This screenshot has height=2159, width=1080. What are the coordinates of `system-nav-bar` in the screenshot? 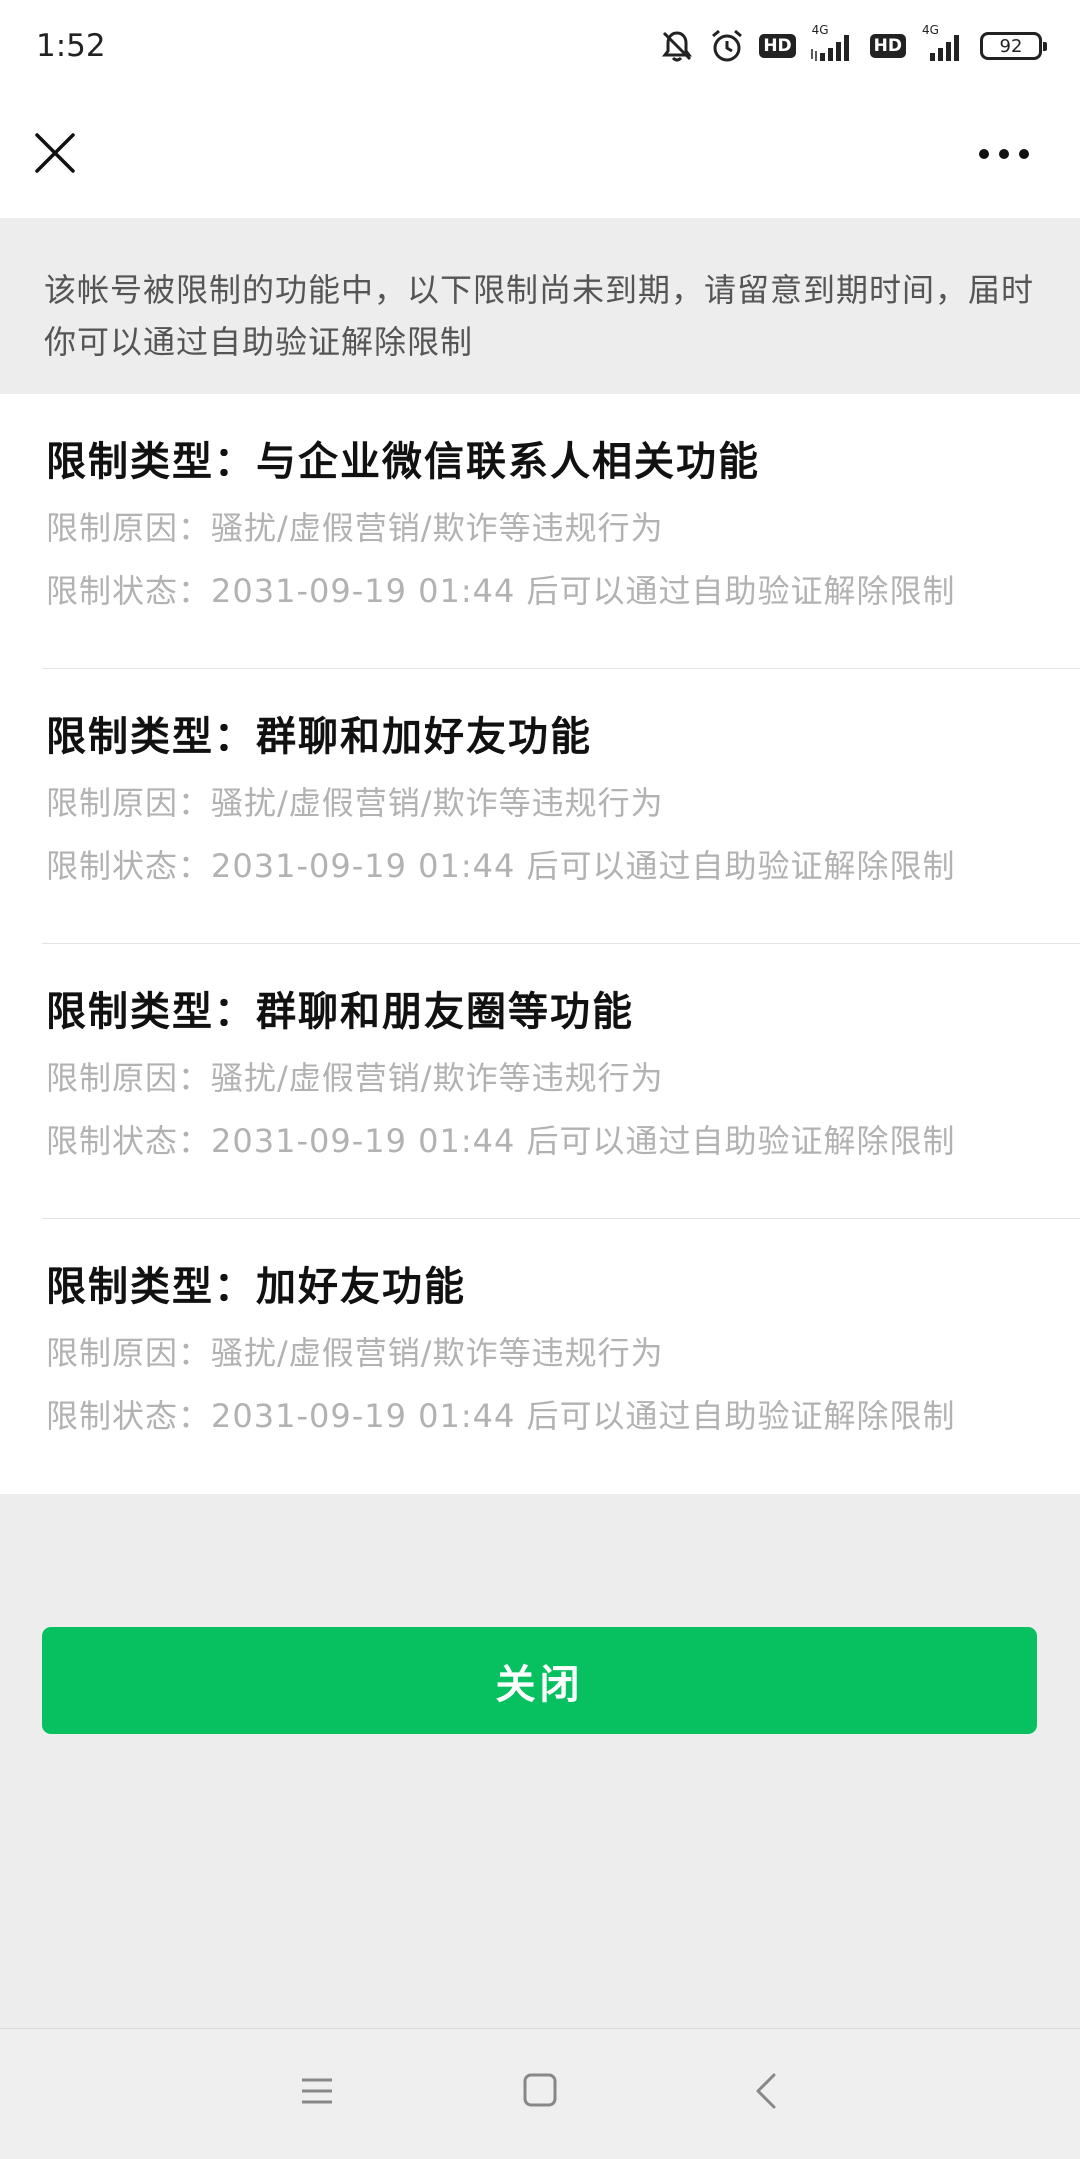 It's located at (540, 2093).